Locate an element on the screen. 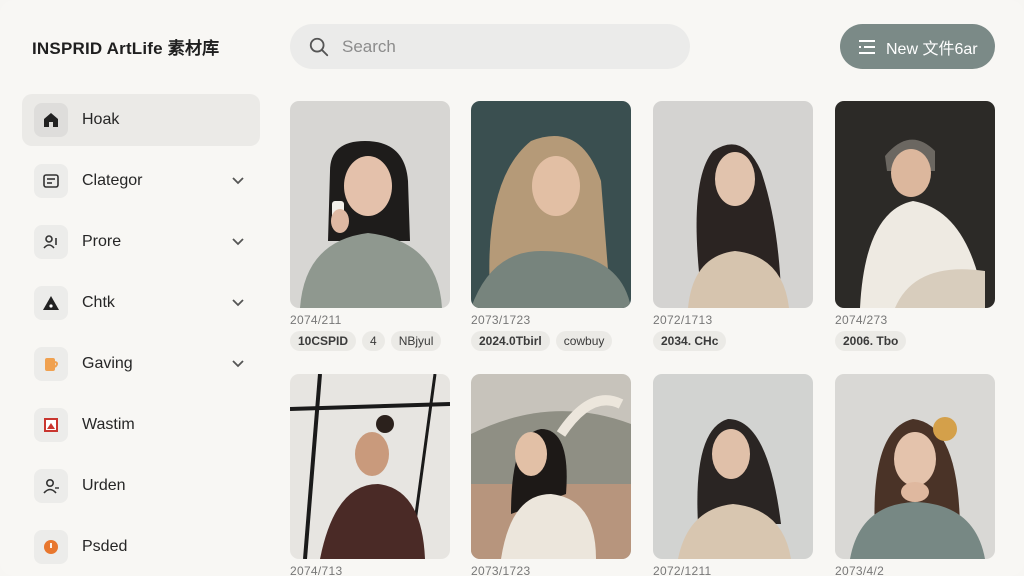  gallery-card: 2072/1211 is located at coordinates (733, 475).